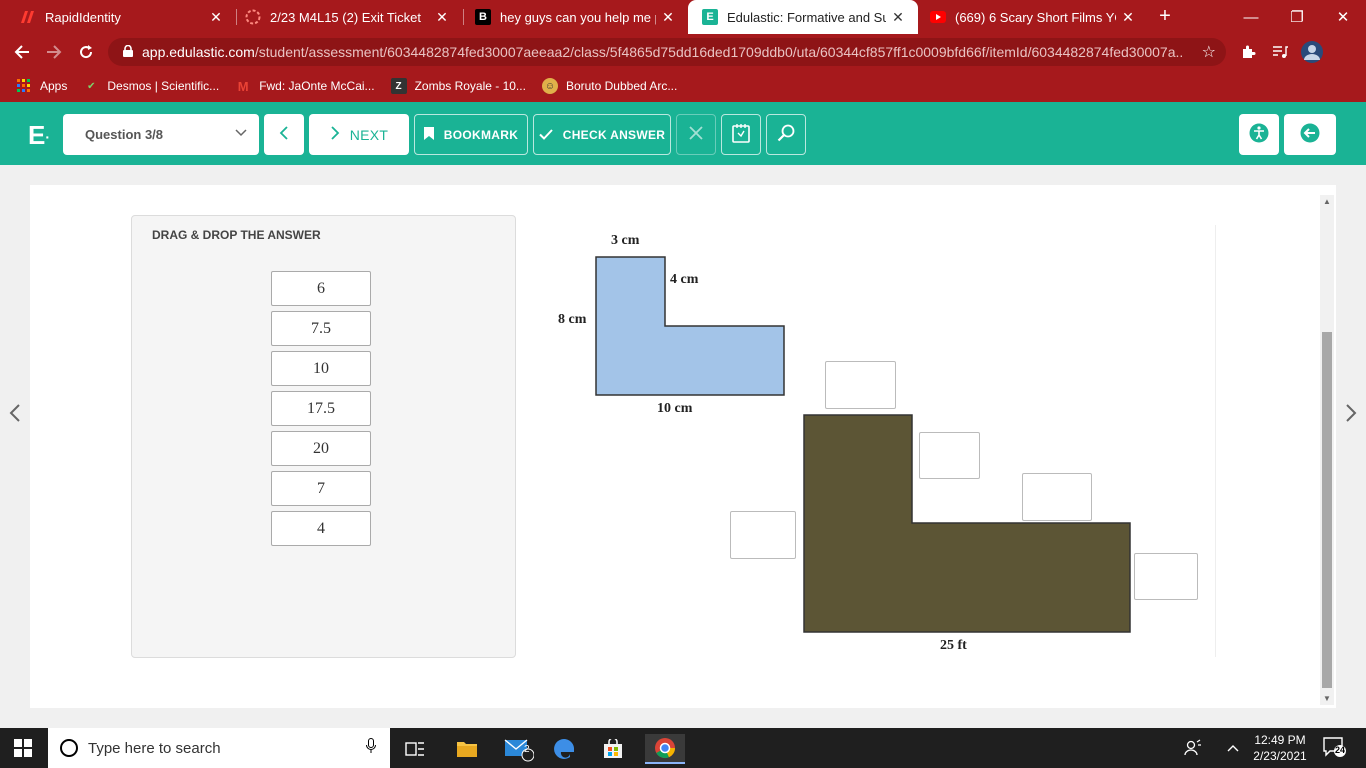  I want to click on drop-zone-top, so click(860, 385).